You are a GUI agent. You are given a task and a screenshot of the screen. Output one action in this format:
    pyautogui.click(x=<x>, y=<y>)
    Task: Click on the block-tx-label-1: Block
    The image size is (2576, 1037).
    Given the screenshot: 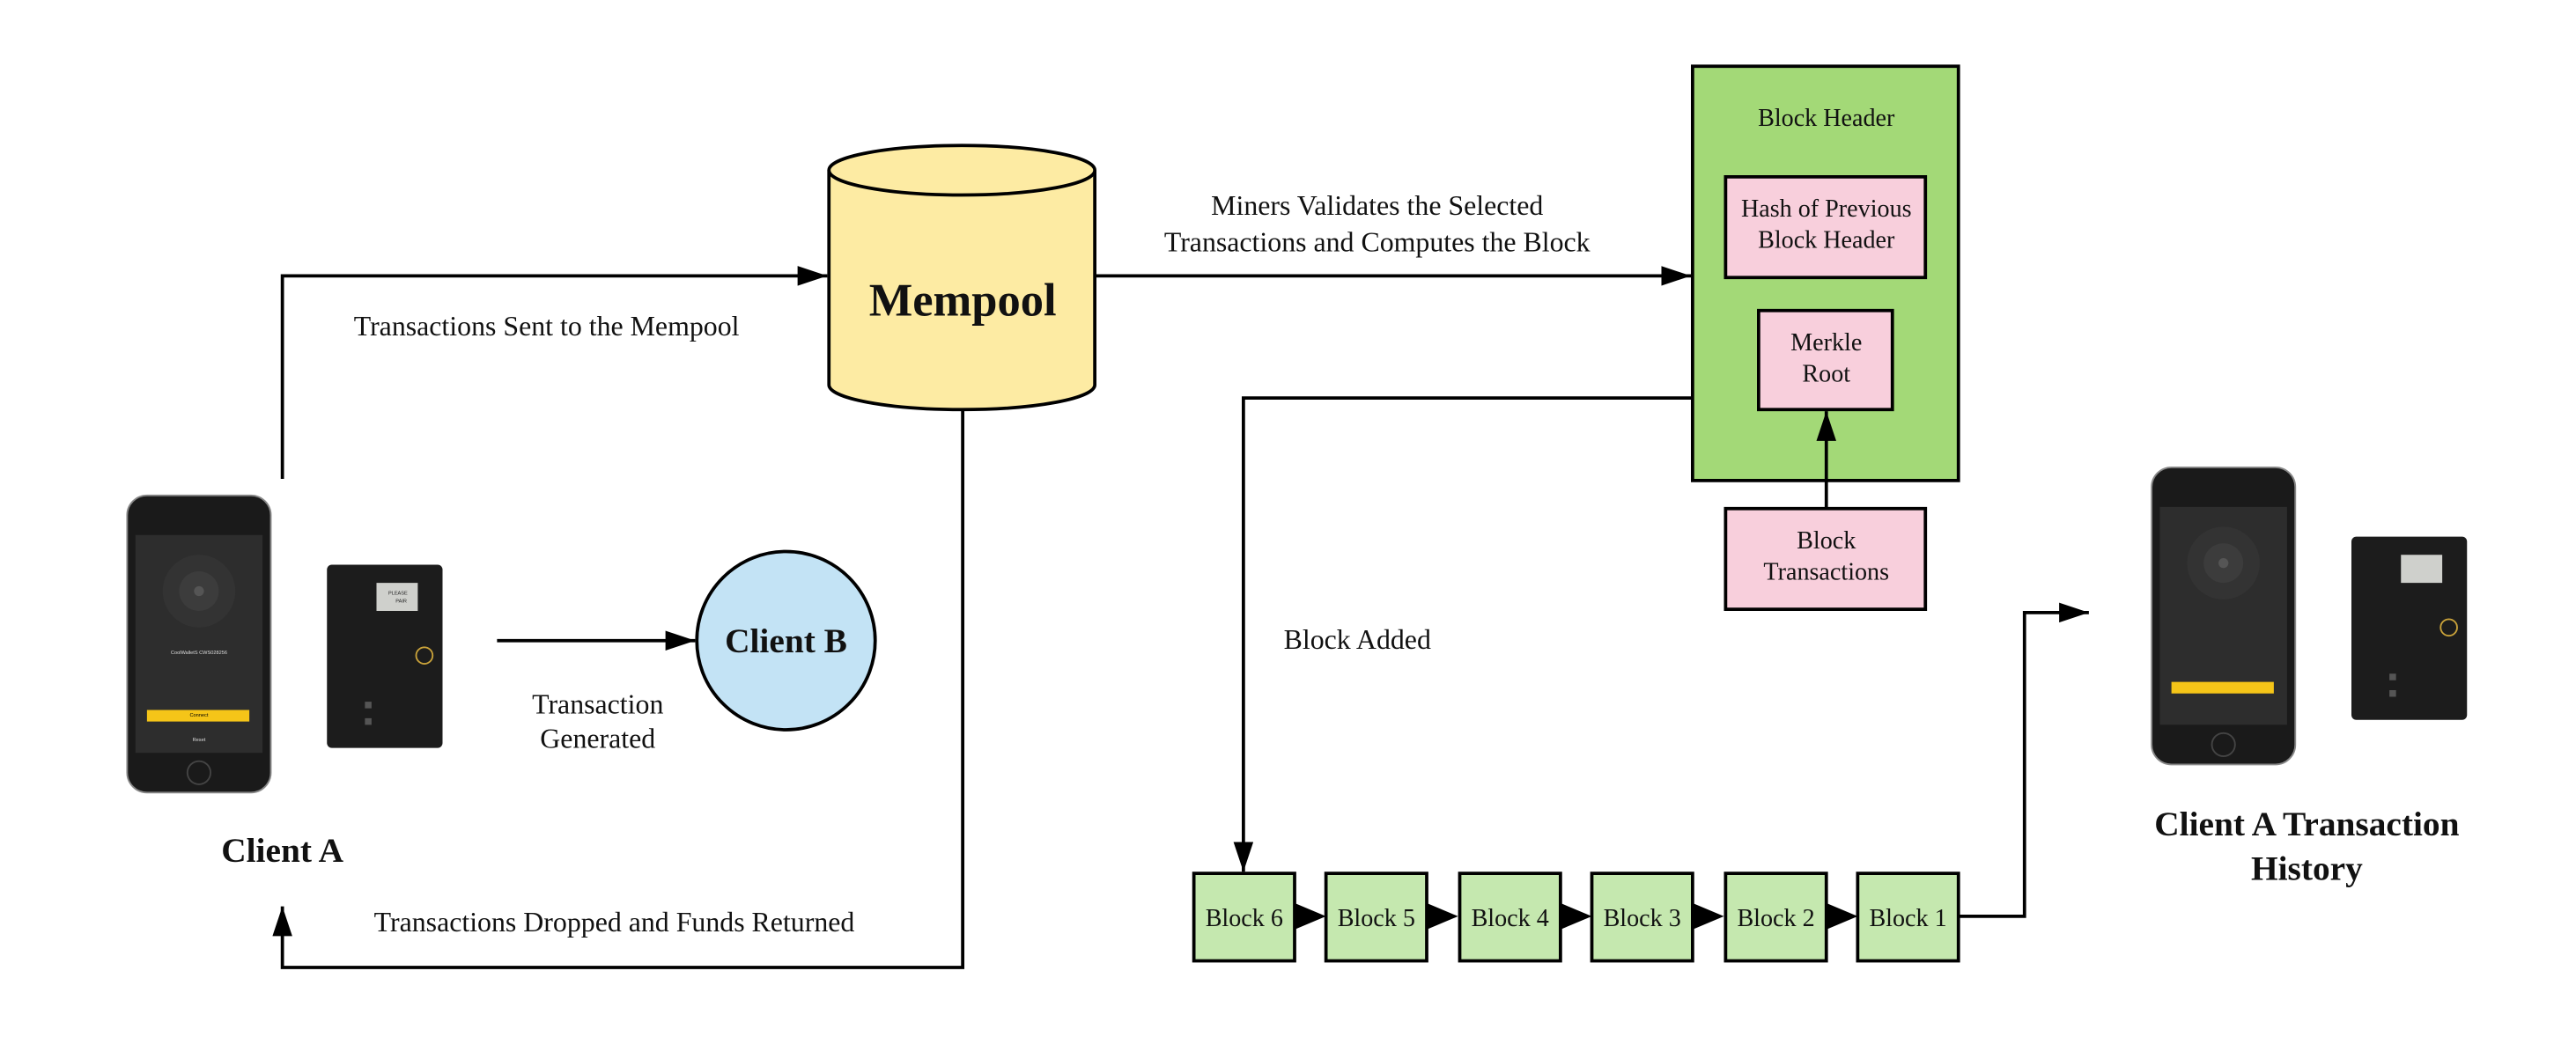 What is the action you would take?
    pyautogui.click(x=1826, y=541)
    